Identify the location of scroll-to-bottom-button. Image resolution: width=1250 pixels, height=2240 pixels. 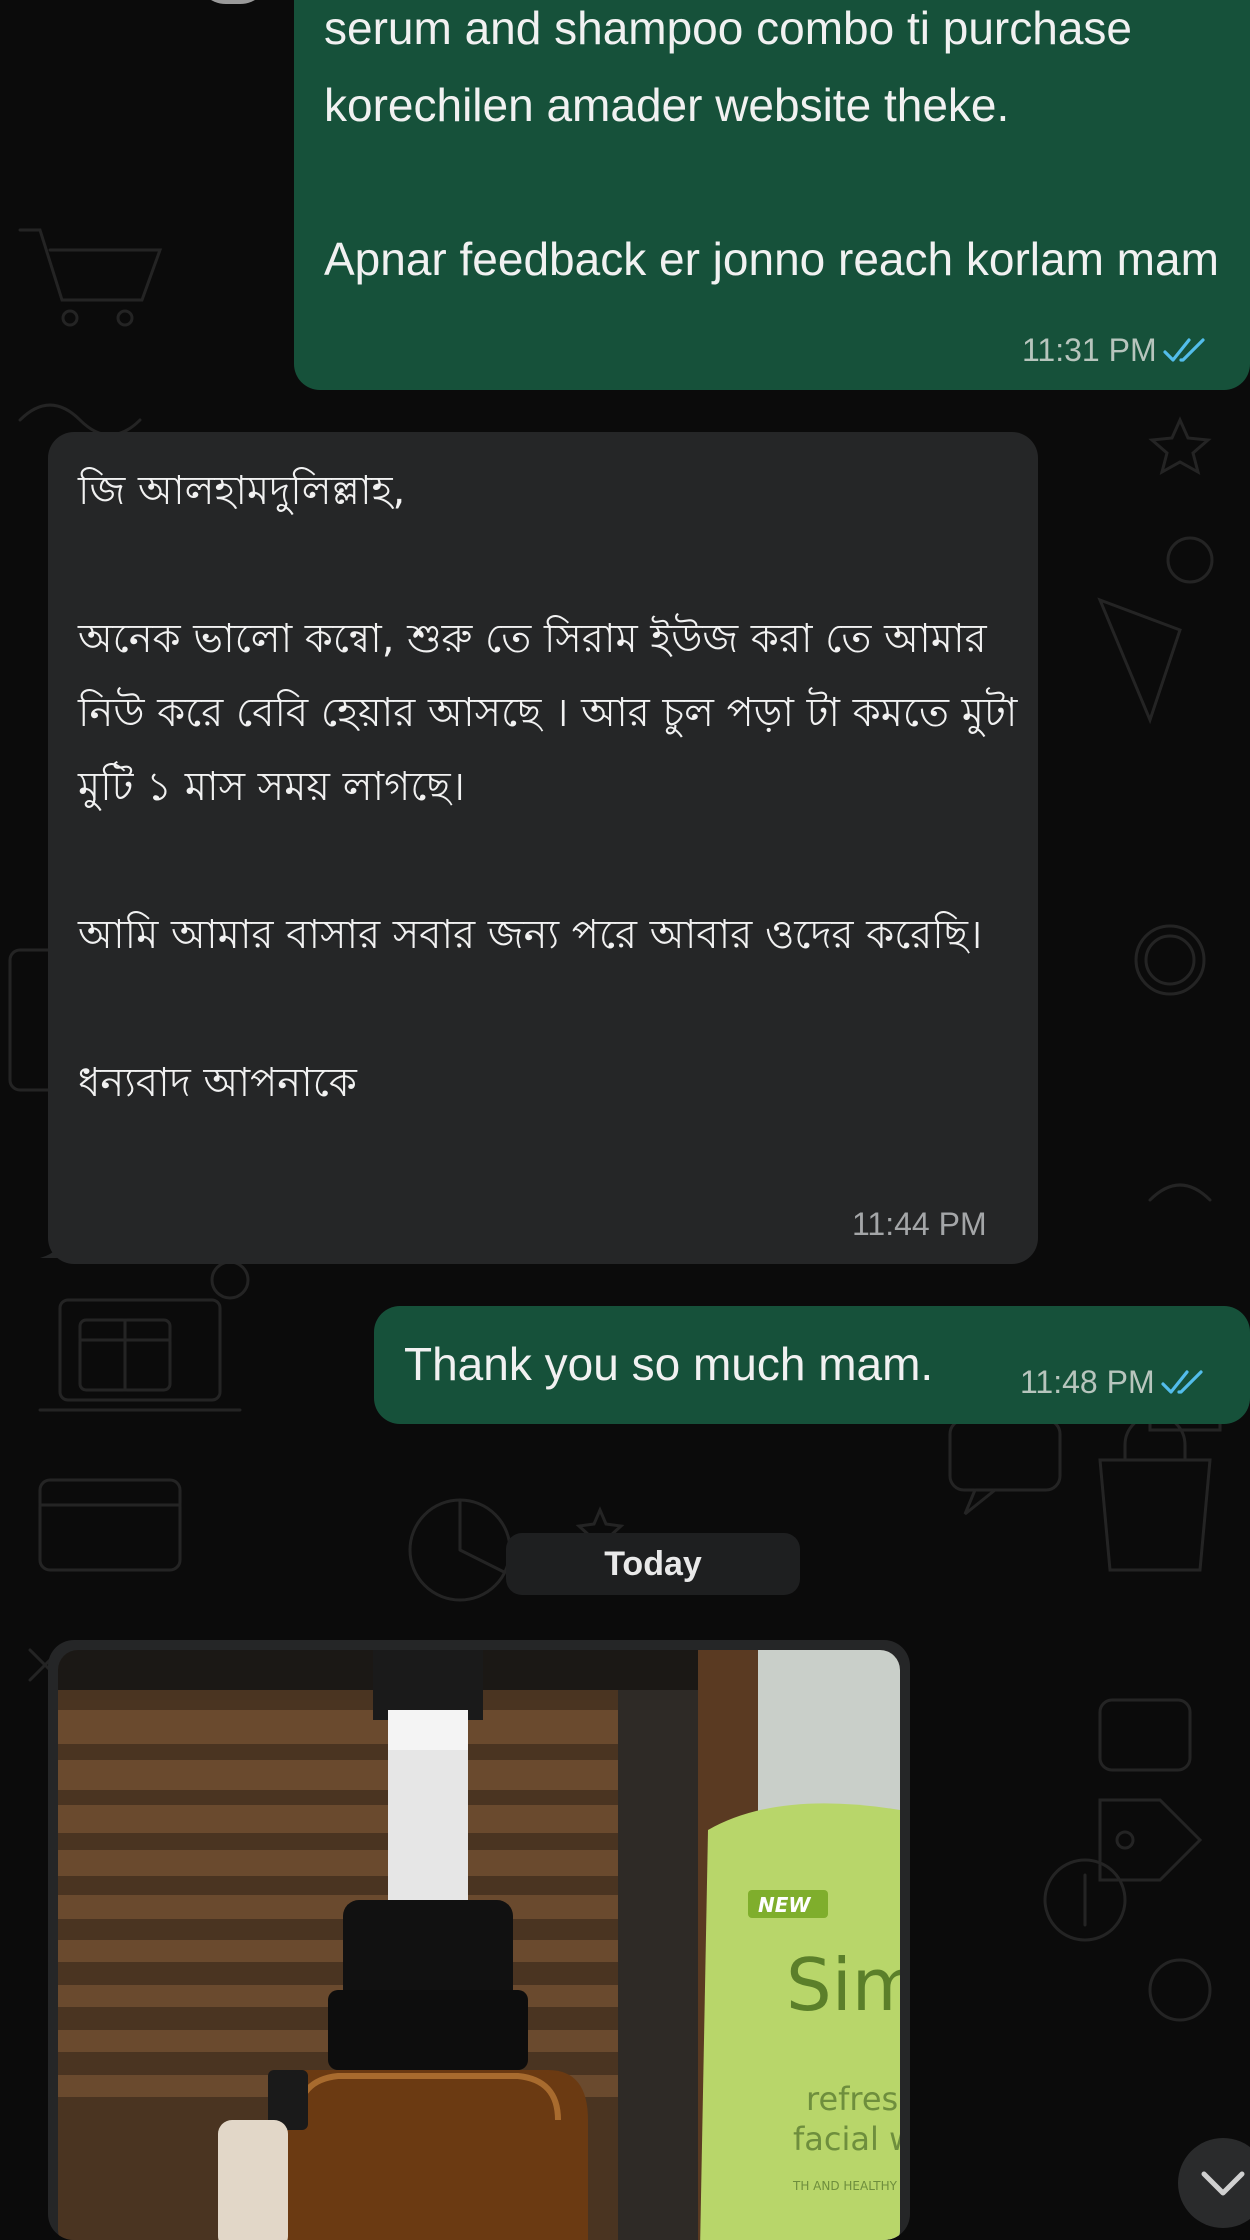
(1214, 2183).